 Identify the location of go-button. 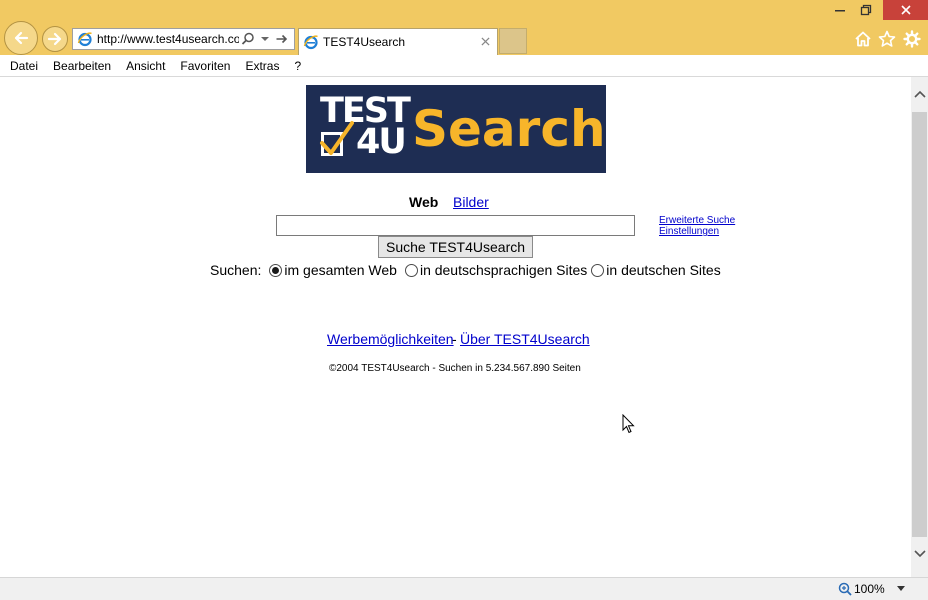
(282, 39).